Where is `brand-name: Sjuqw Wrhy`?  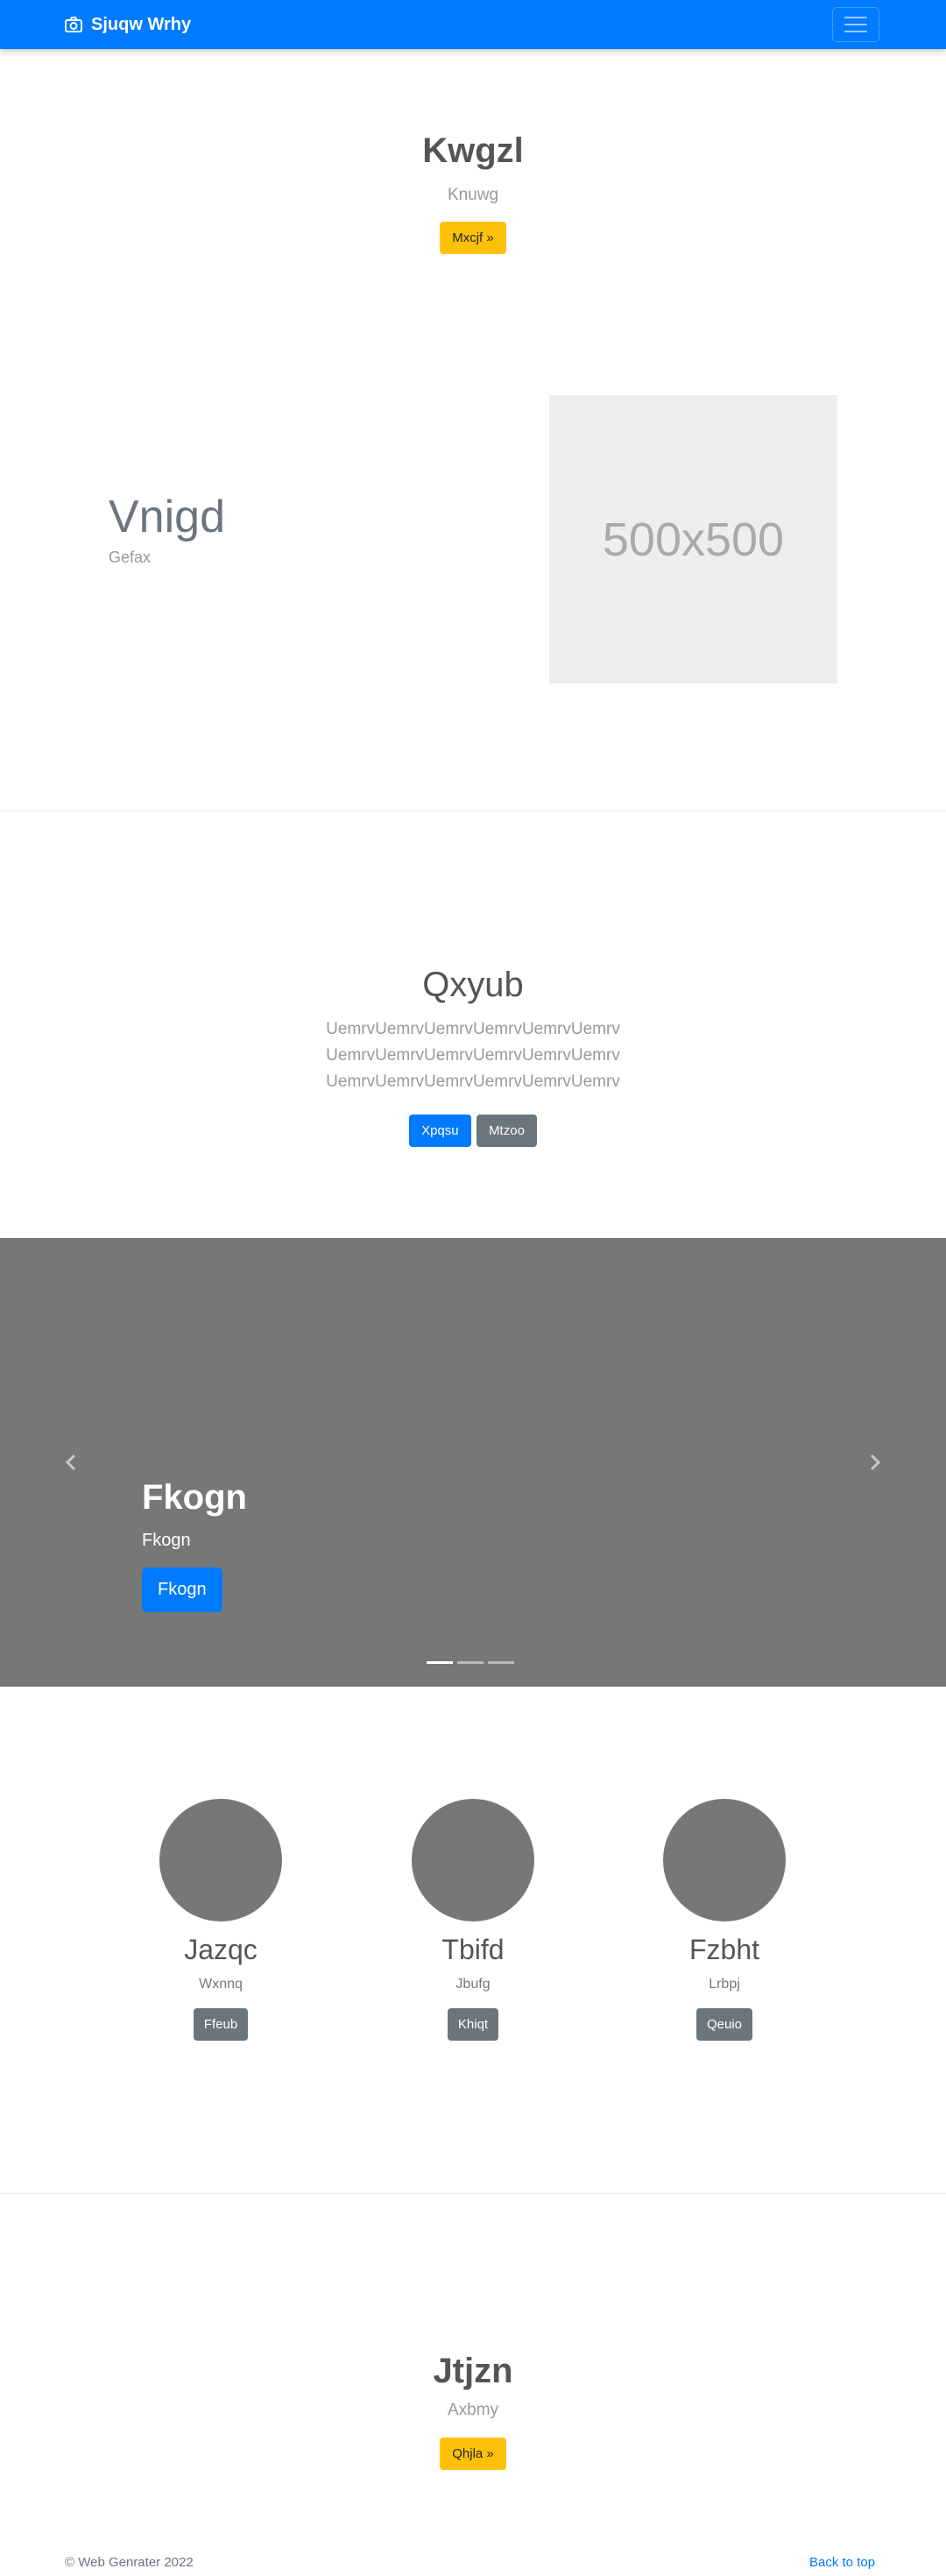
brand-name: Sjuqw Wrhy is located at coordinates (141, 24).